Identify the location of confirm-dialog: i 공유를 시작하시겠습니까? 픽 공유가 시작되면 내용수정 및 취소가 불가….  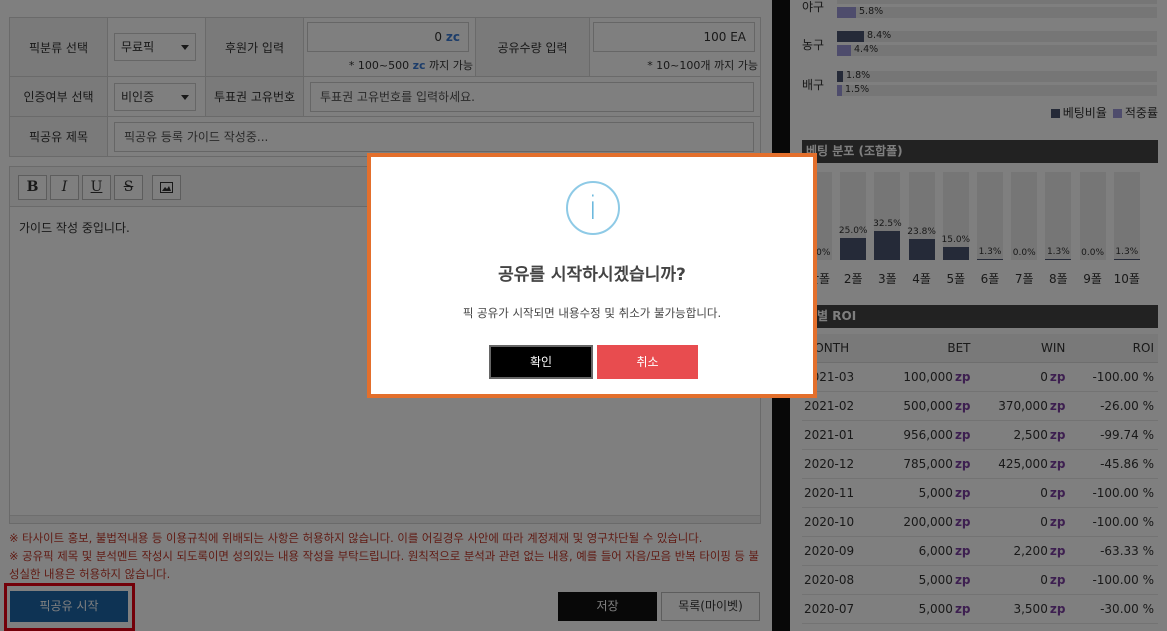
(592, 275).